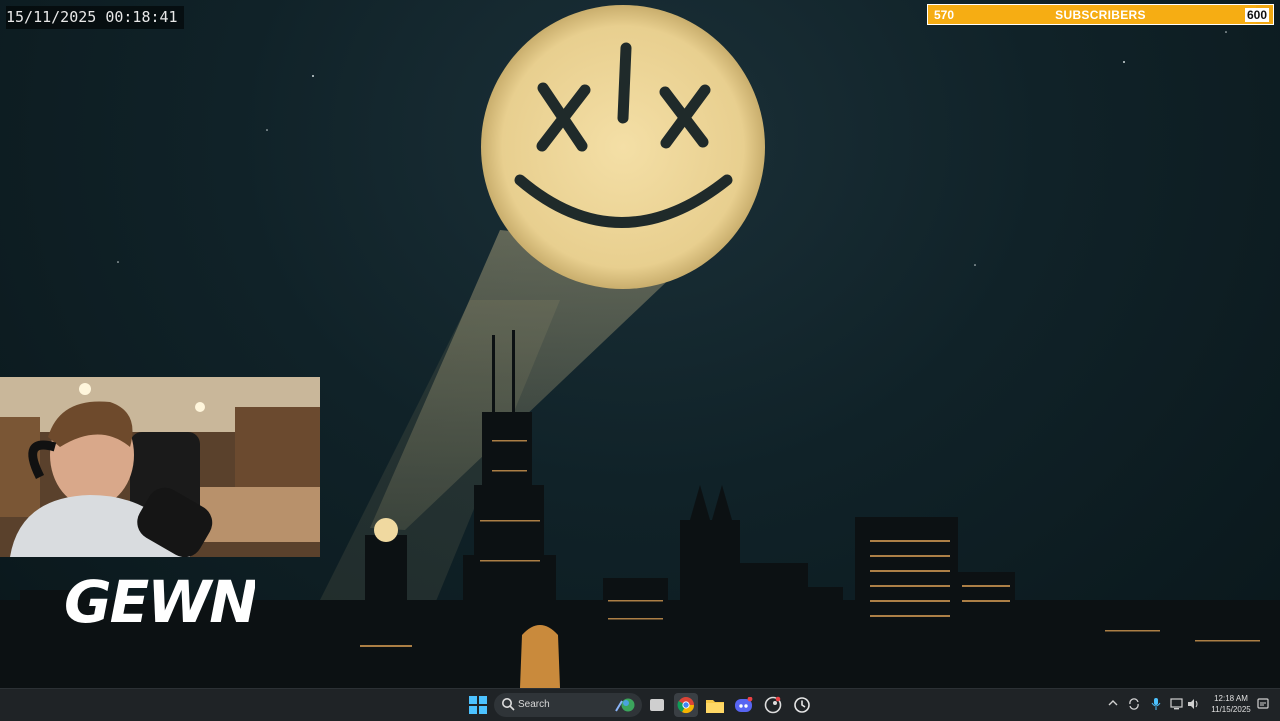 The image size is (1280, 721). I want to click on chevron-up-icon, so click(1113, 704).